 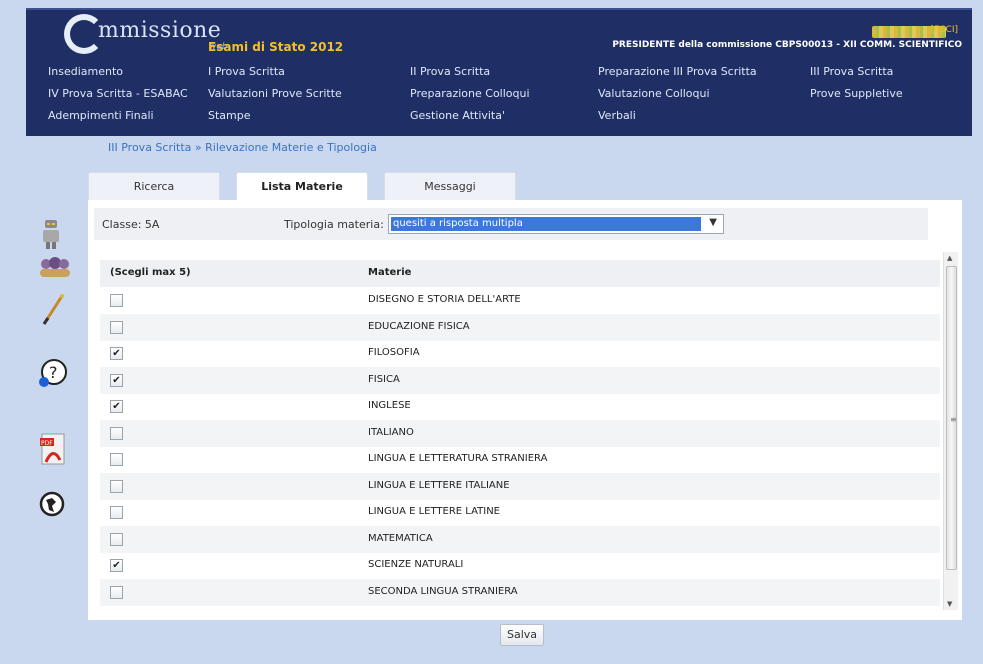 I want to click on chevron-down-icon: ▼, so click(x=713, y=222).